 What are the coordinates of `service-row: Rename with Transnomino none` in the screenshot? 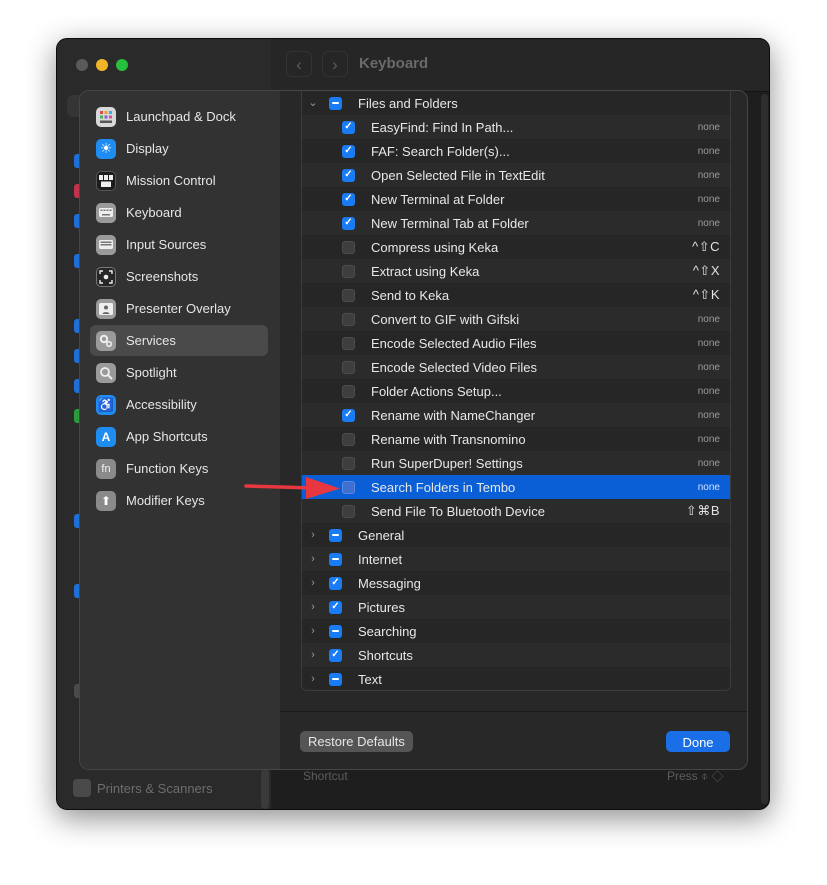 It's located at (516, 439).